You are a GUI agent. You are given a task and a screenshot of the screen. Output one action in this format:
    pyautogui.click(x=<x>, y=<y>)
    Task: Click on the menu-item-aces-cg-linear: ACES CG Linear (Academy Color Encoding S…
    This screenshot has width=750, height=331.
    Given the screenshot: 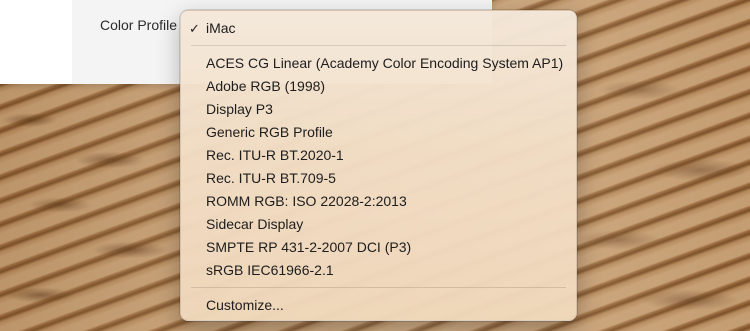 What is the action you would take?
    pyautogui.click(x=378, y=63)
    